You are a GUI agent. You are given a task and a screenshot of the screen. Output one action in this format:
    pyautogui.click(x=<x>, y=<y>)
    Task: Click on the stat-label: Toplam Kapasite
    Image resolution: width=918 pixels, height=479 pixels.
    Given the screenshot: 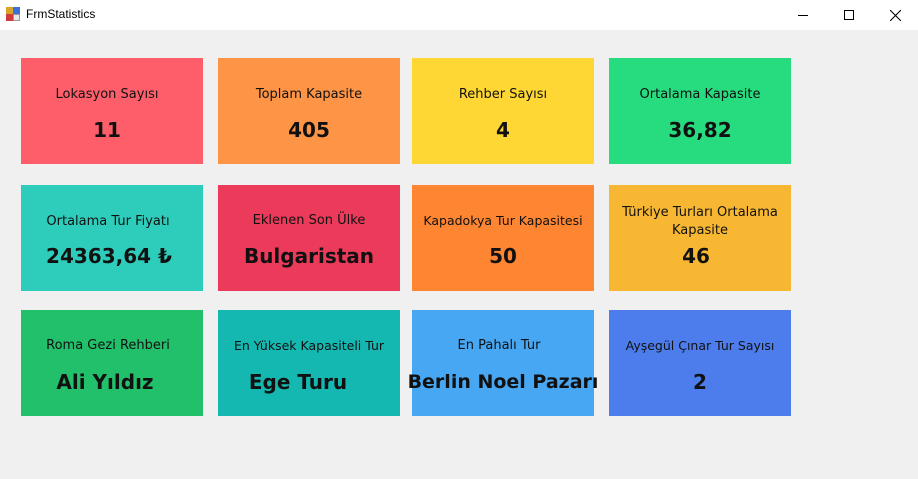 What is the action you would take?
    pyautogui.click(x=309, y=94)
    